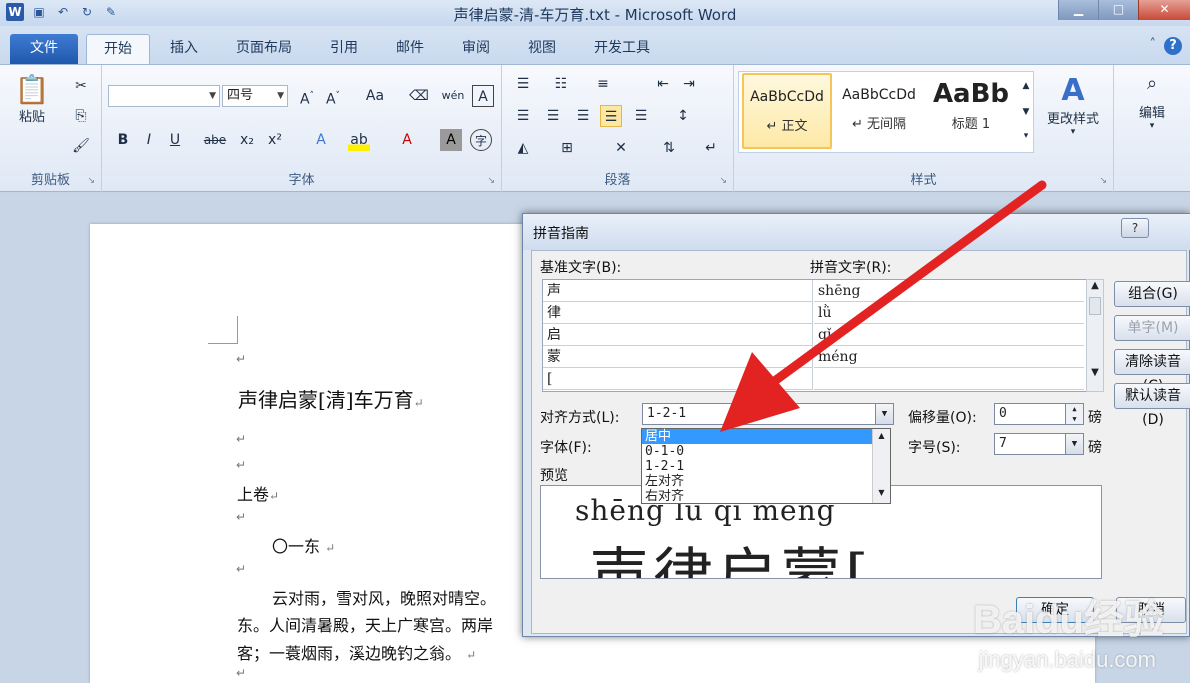  What do you see at coordinates (663, 84) in the screenshot?
I see `decrease-indent-icon: ⇤` at bounding box center [663, 84].